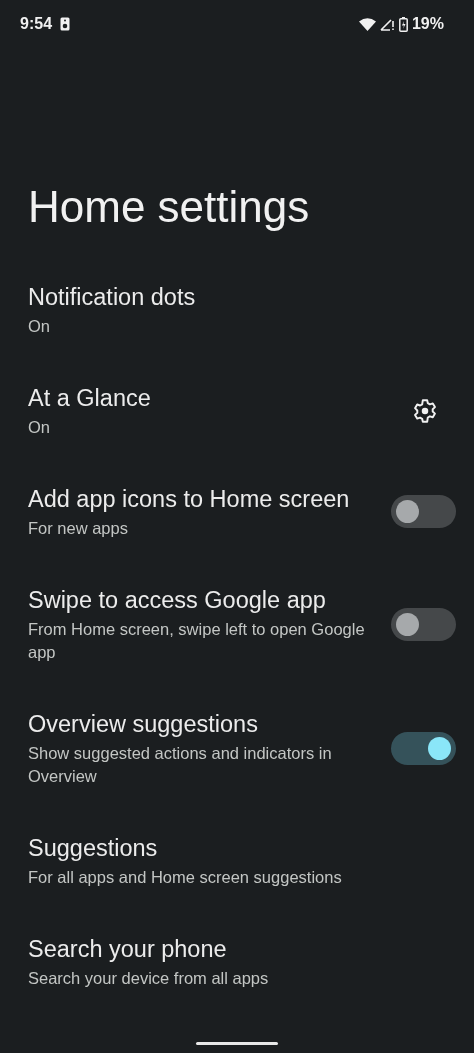 This screenshot has height=1053, width=474. Describe the element at coordinates (169, 207) in the screenshot. I see `page-title: Home settings` at that location.